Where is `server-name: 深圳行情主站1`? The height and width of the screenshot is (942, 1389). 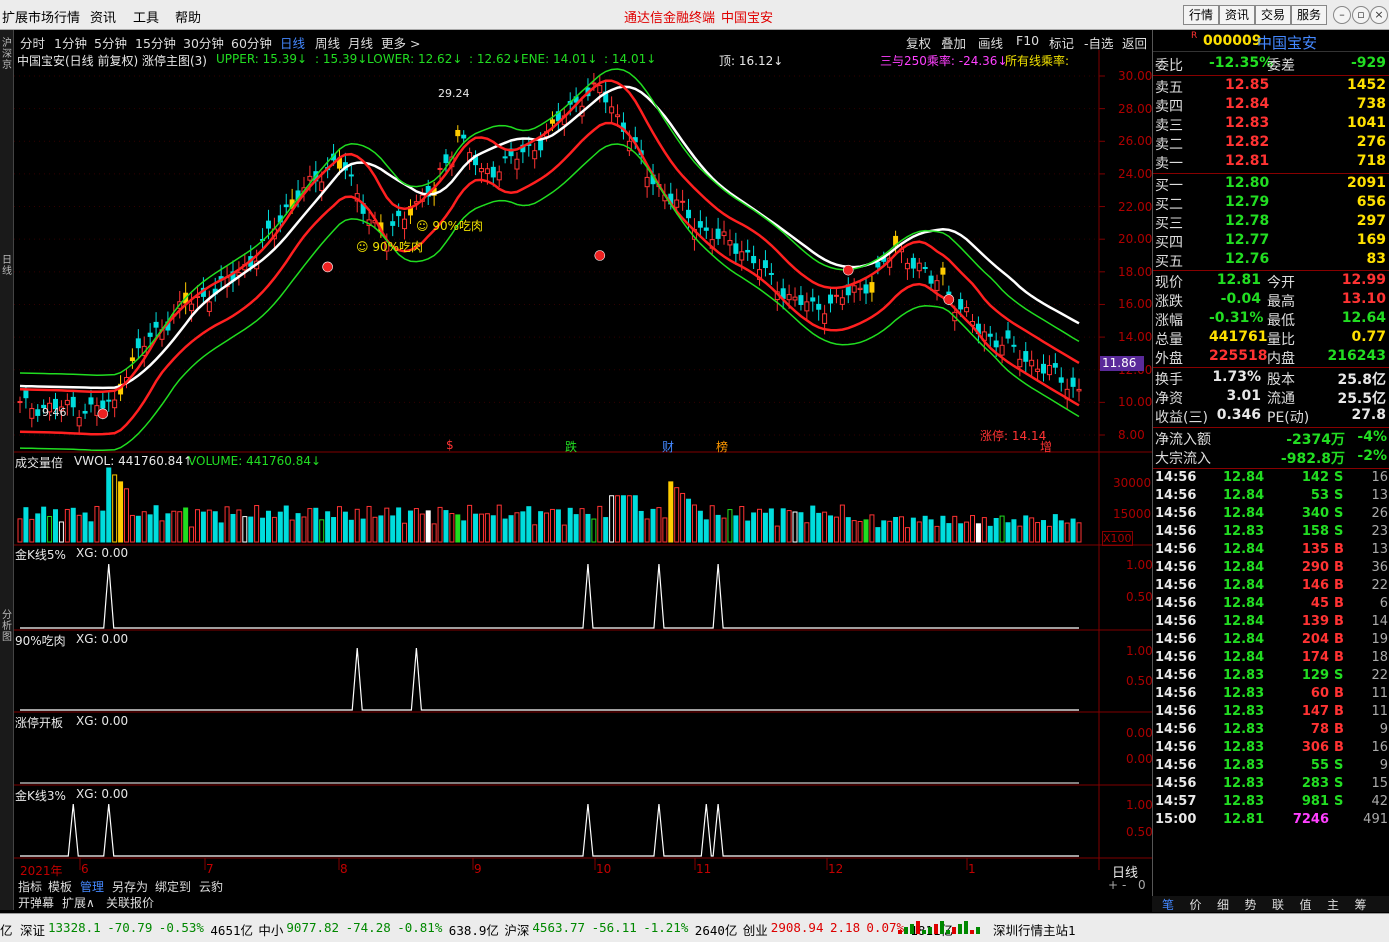 server-name: 深圳行情主站1 is located at coordinates (1034, 929).